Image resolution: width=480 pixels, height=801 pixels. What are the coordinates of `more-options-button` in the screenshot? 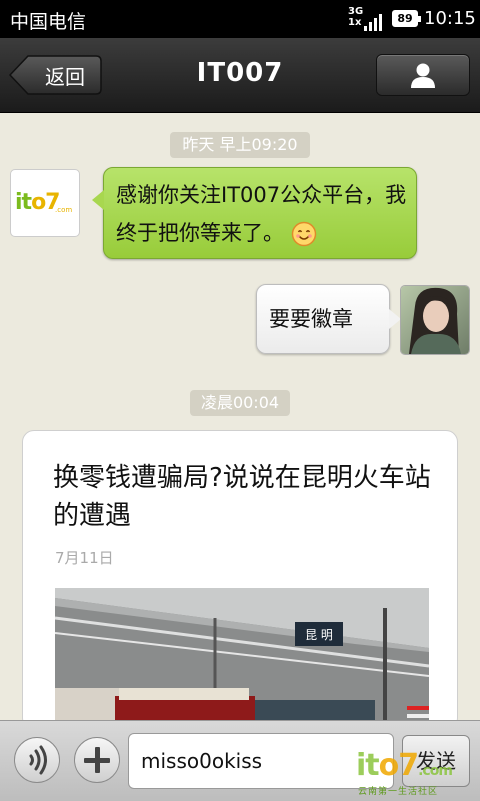 It's located at (97, 760).